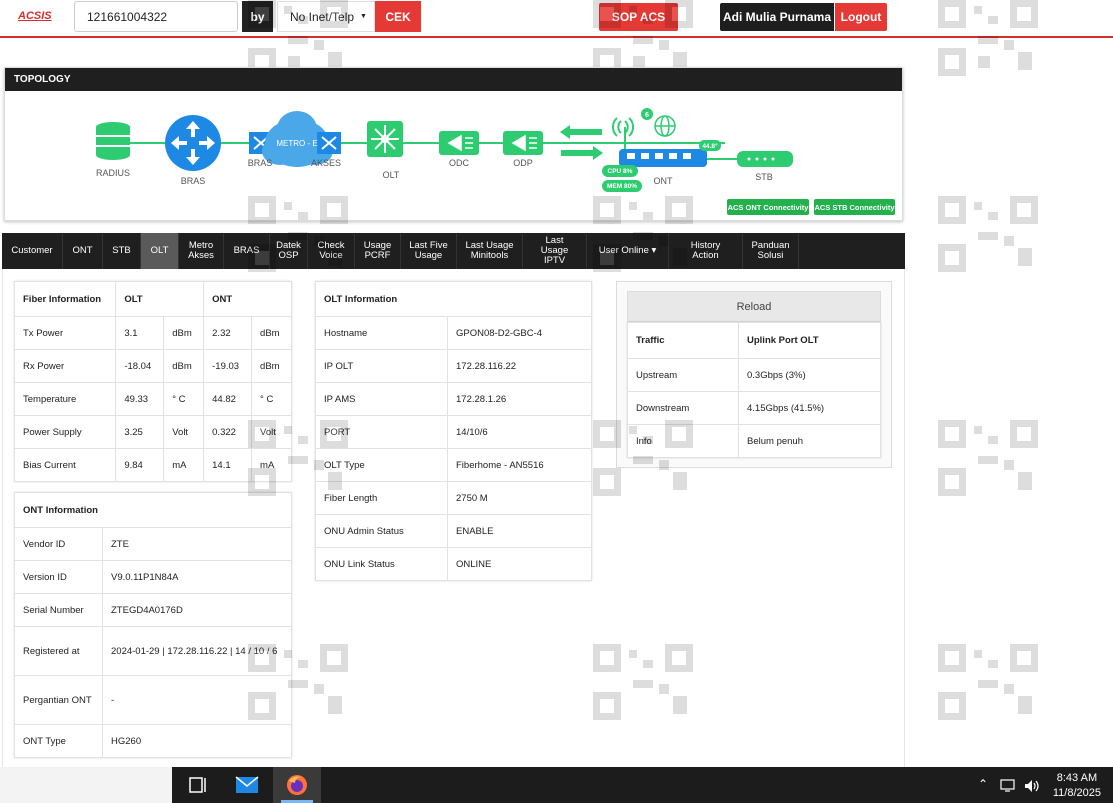 The width and height of the screenshot is (1113, 803). Describe the element at coordinates (381, 564) in the screenshot. I see `cell-label: ONU Link Status` at that location.